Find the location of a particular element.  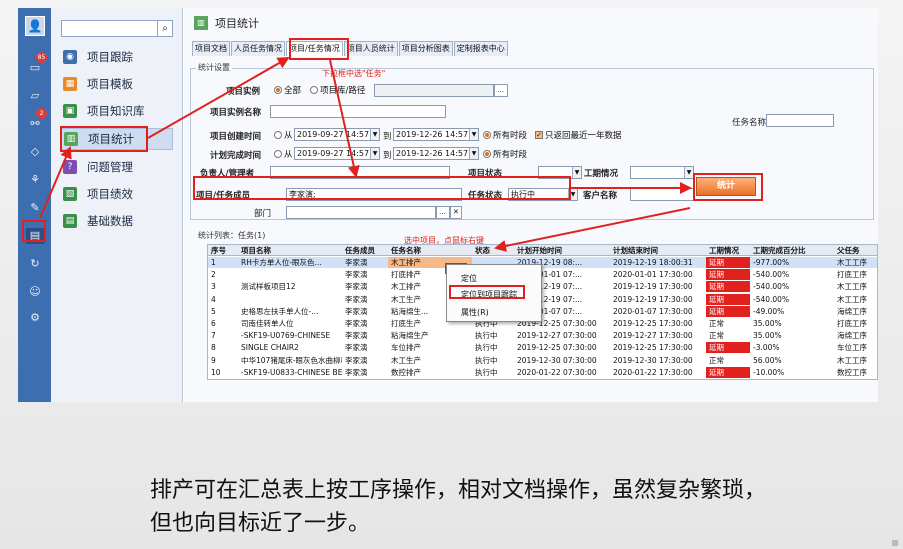

page-indicator is located at coordinates (895, 543).